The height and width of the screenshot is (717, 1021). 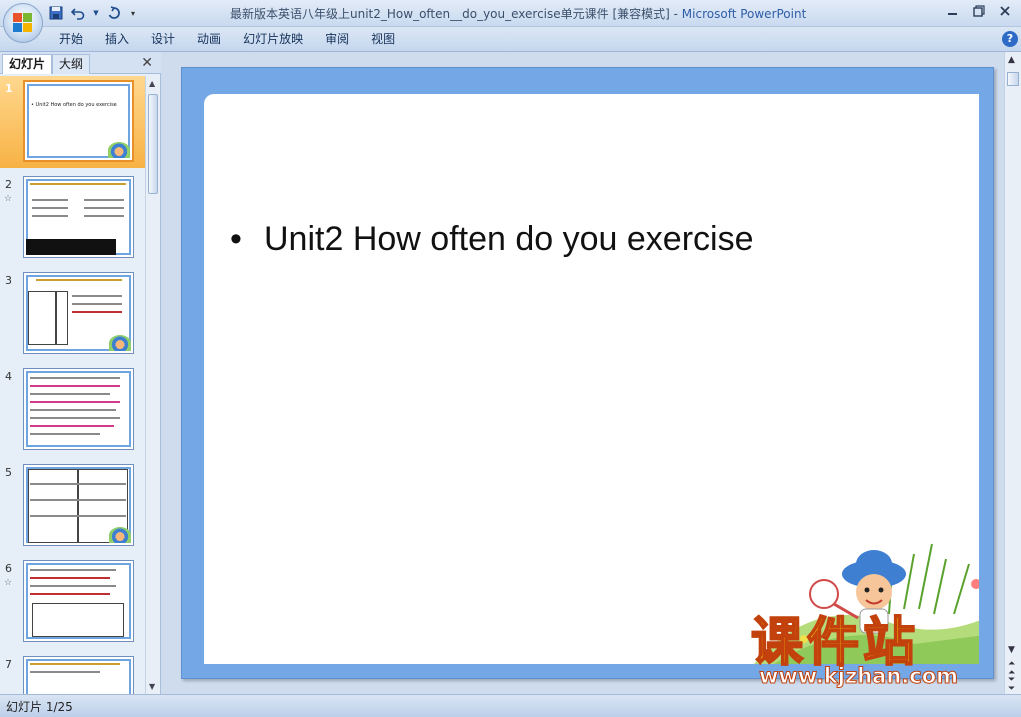 What do you see at coordinates (509, 239) in the screenshot?
I see `bullet-text: Unit2 How often do you exercise` at bounding box center [509, 239].